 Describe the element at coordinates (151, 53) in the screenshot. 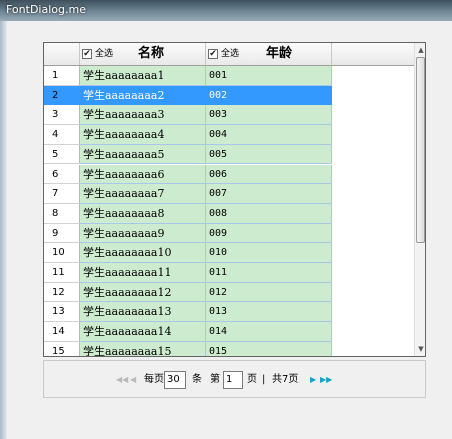

I see `column-title-name: 名称` at that location.